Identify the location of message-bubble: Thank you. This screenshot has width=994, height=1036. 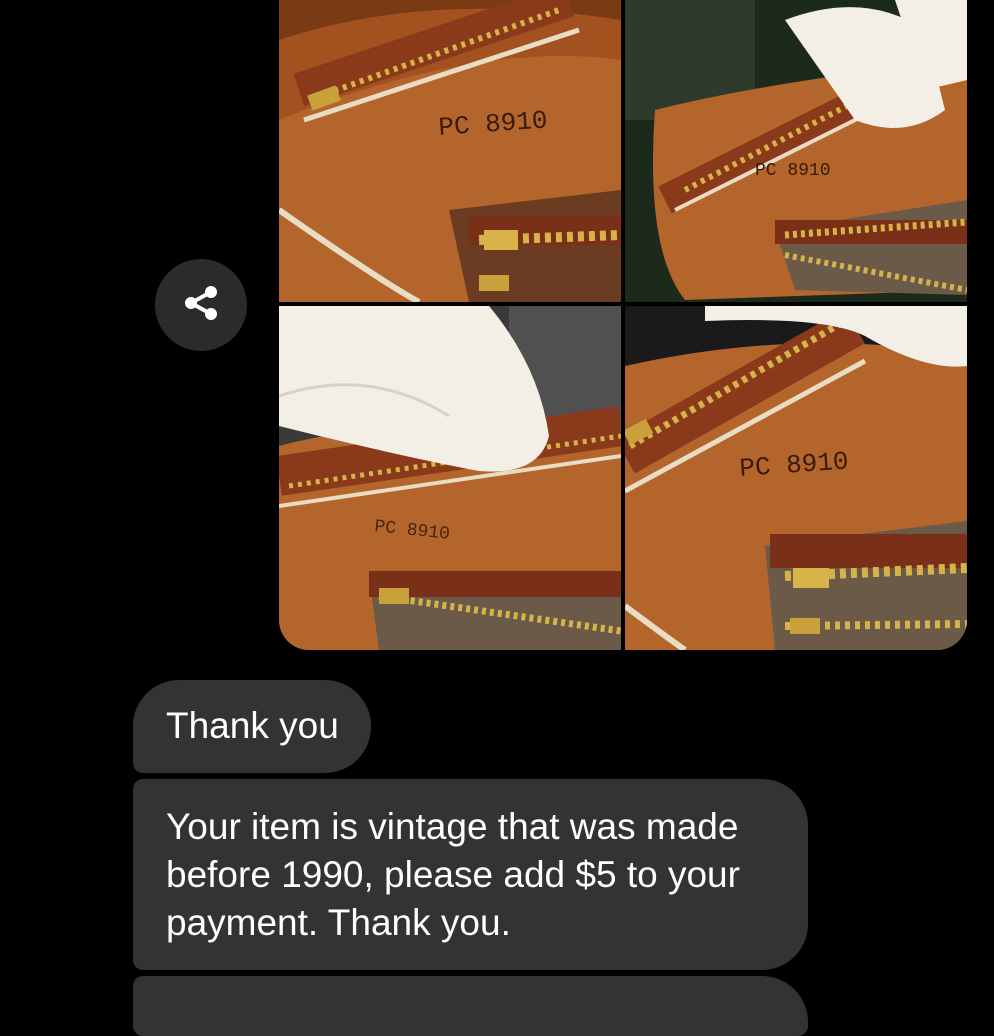
(252, 726).